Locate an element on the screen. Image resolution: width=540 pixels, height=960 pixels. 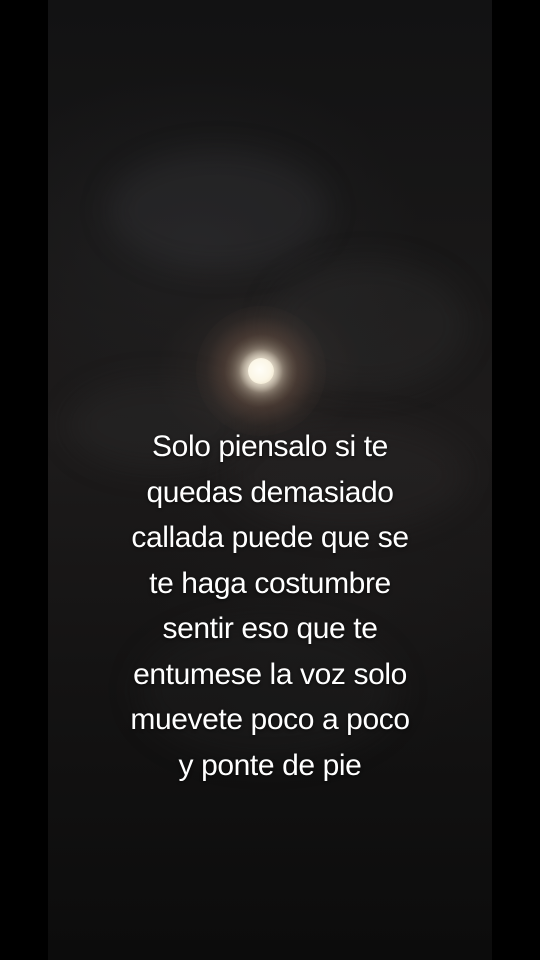
caption-line: Solo piensalo si te is located at coordinates (270, 446).